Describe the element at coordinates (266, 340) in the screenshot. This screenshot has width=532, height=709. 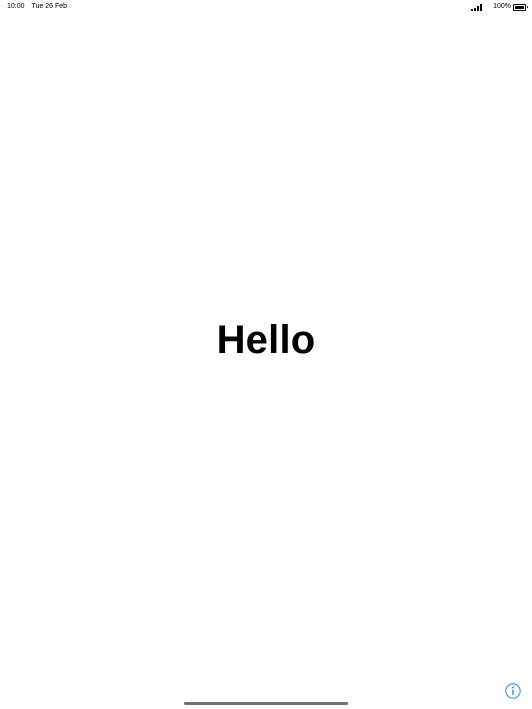
I see `greeting-text: Hello` at that location.